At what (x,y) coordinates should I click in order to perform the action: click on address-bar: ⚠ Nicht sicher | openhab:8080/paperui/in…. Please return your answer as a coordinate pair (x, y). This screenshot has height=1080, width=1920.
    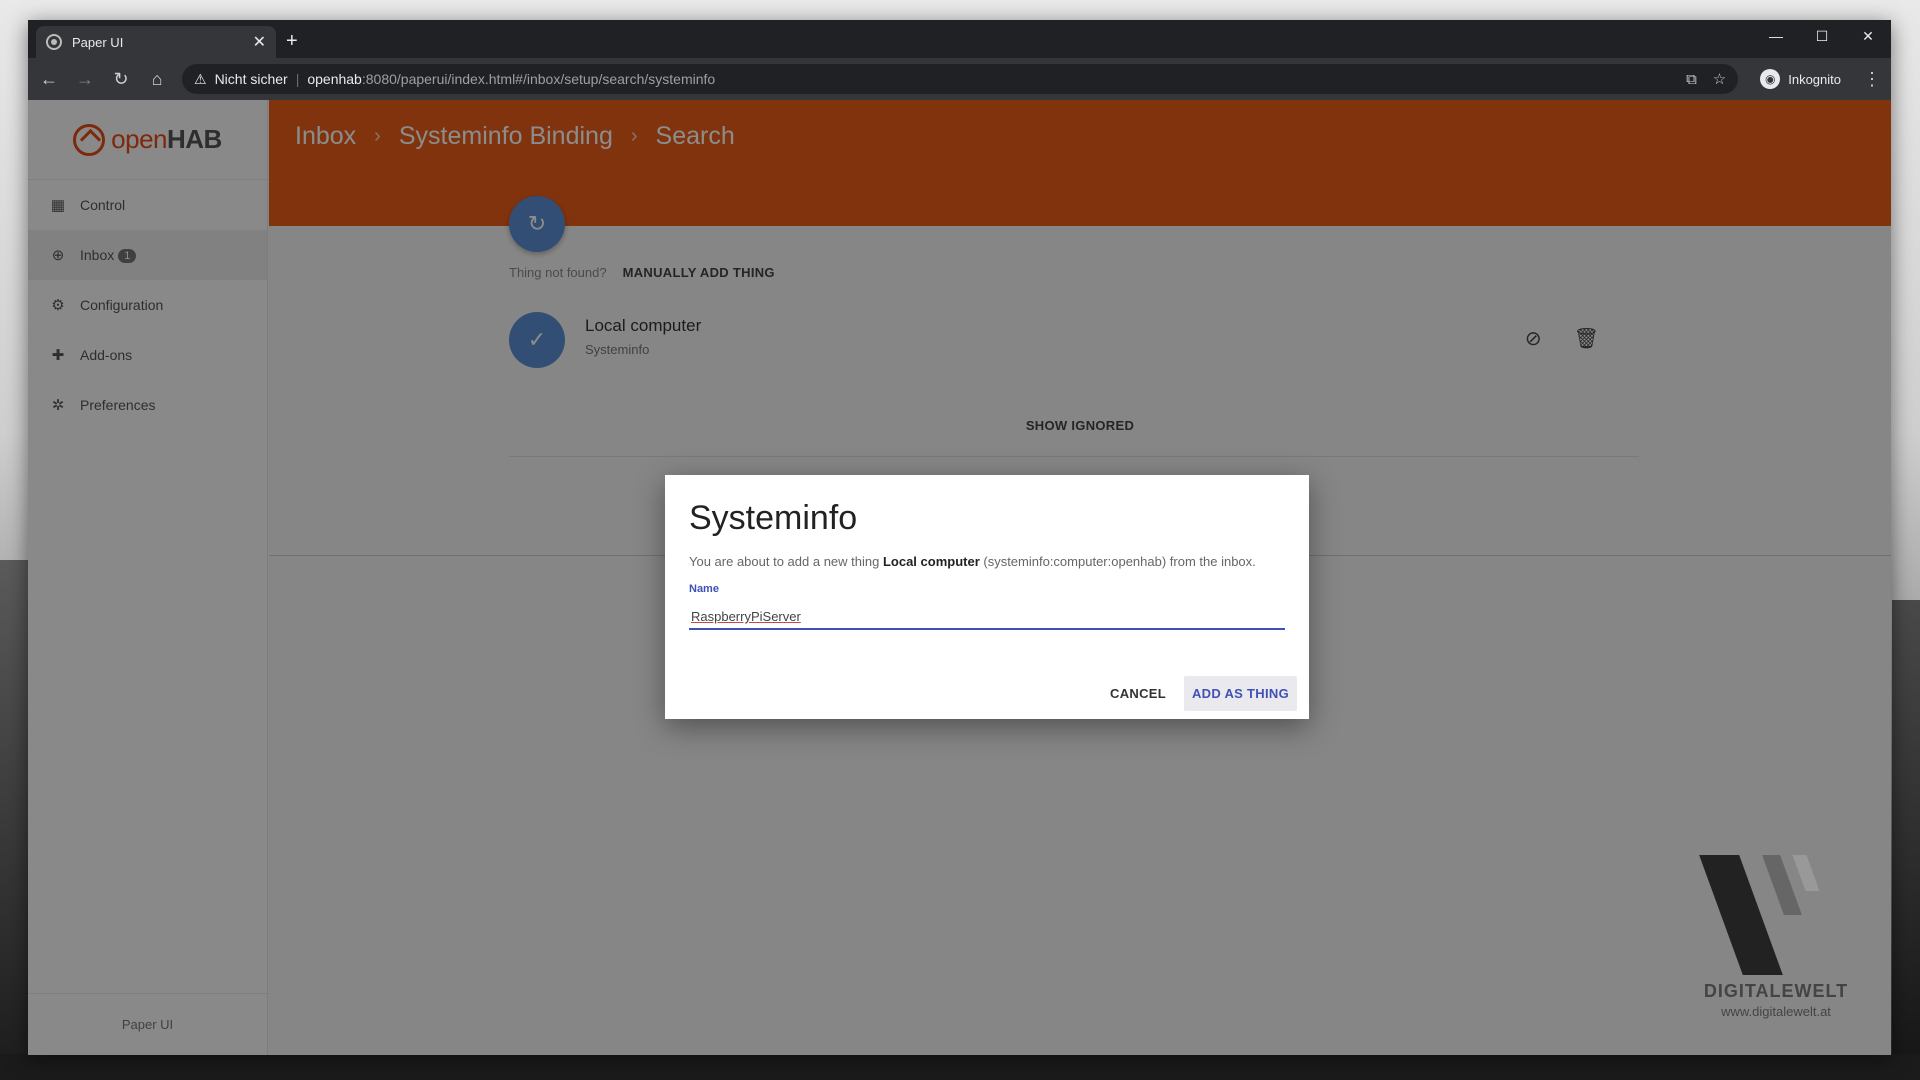
    Looking at the image, I should click on (960, 79).